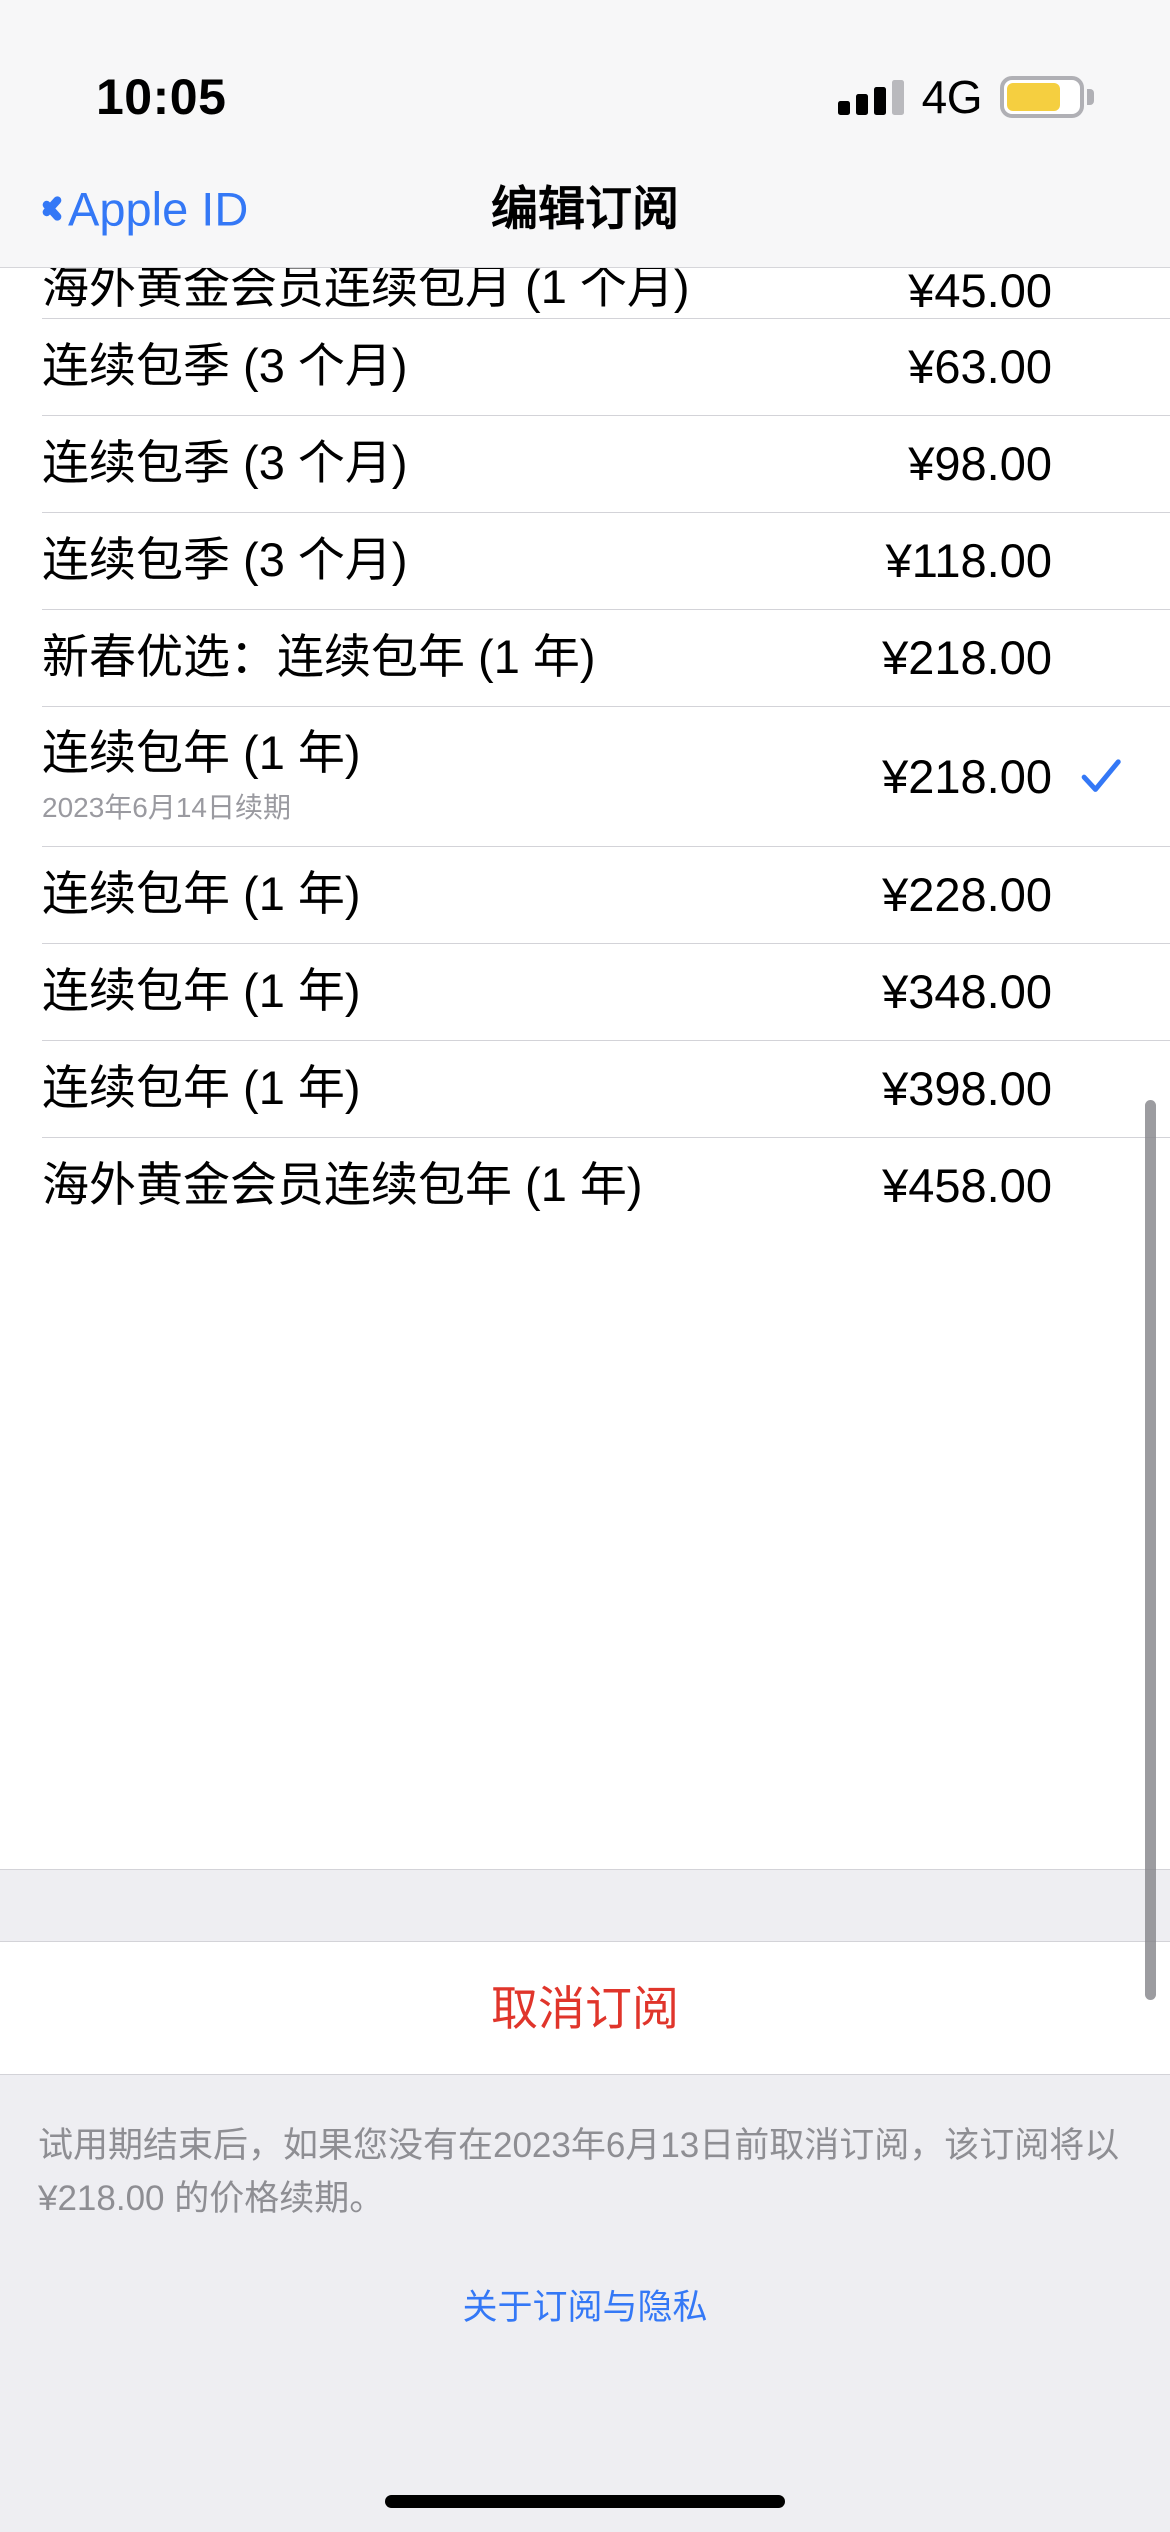  I want to click on cancel-subscription-label: 取消订阅, so click(585, 2008).